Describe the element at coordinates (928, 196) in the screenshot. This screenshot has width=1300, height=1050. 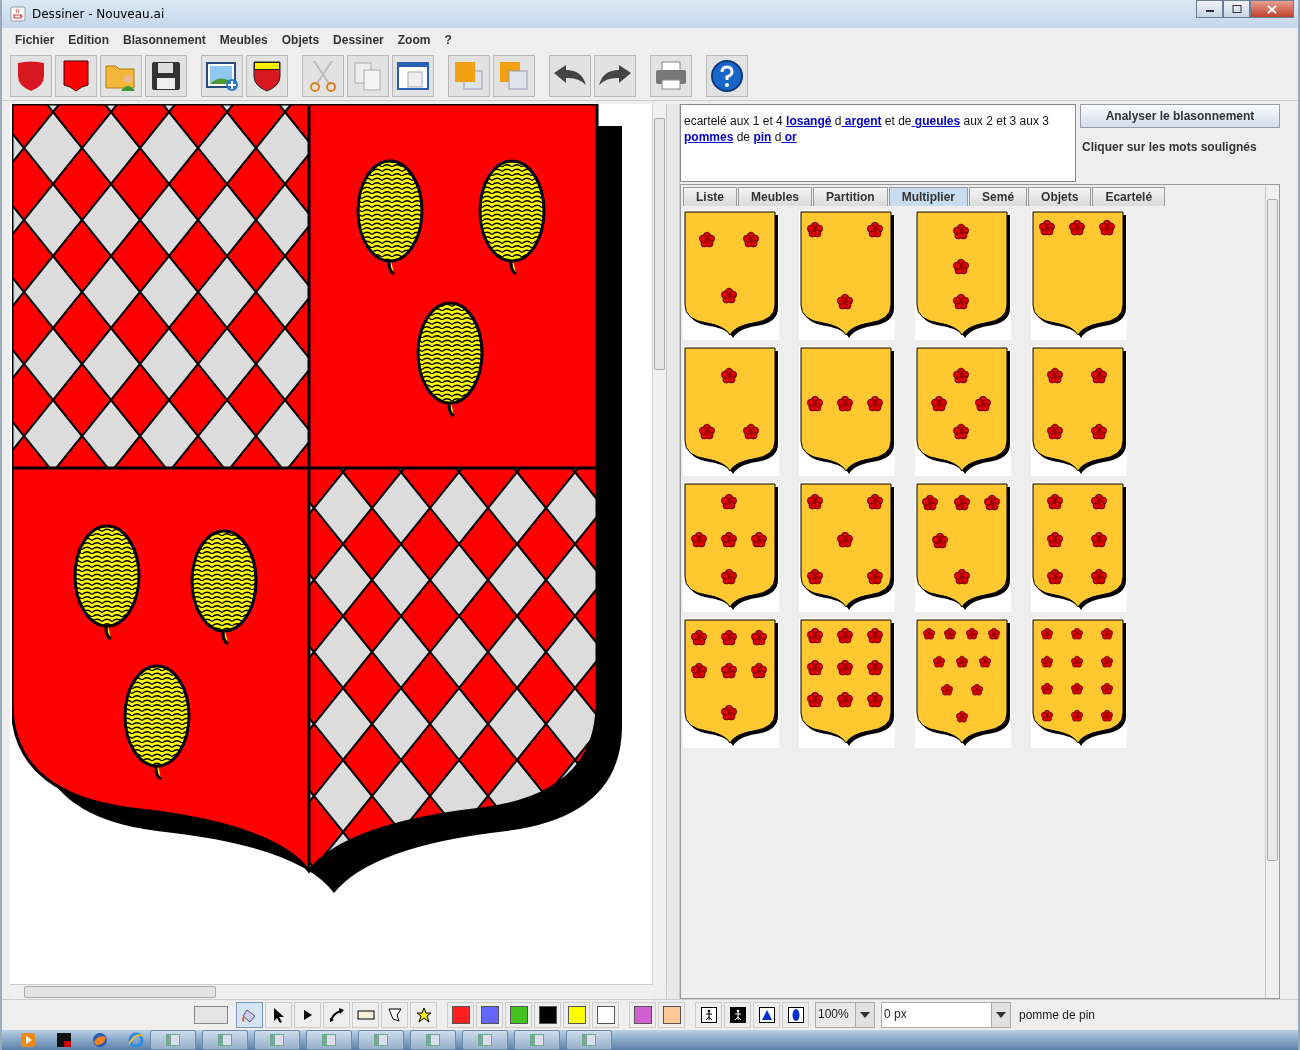
I see `tab: Multiplier` at that location.